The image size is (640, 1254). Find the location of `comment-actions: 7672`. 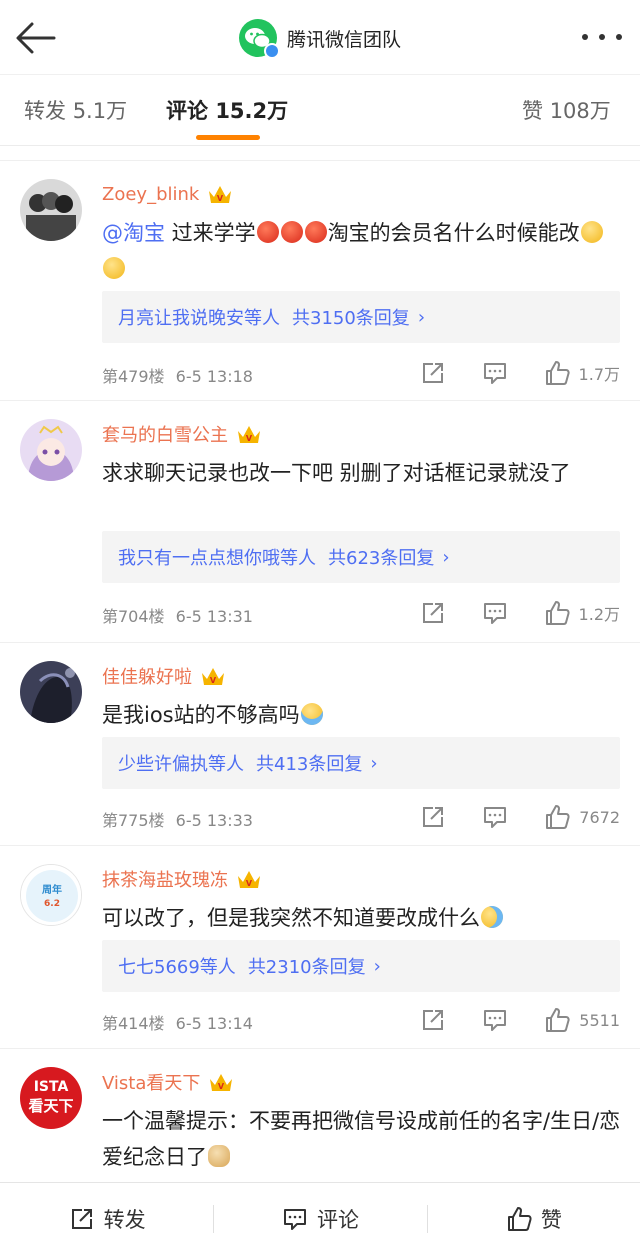

comment-actions: 7672 is located at coordinates (503, 817).